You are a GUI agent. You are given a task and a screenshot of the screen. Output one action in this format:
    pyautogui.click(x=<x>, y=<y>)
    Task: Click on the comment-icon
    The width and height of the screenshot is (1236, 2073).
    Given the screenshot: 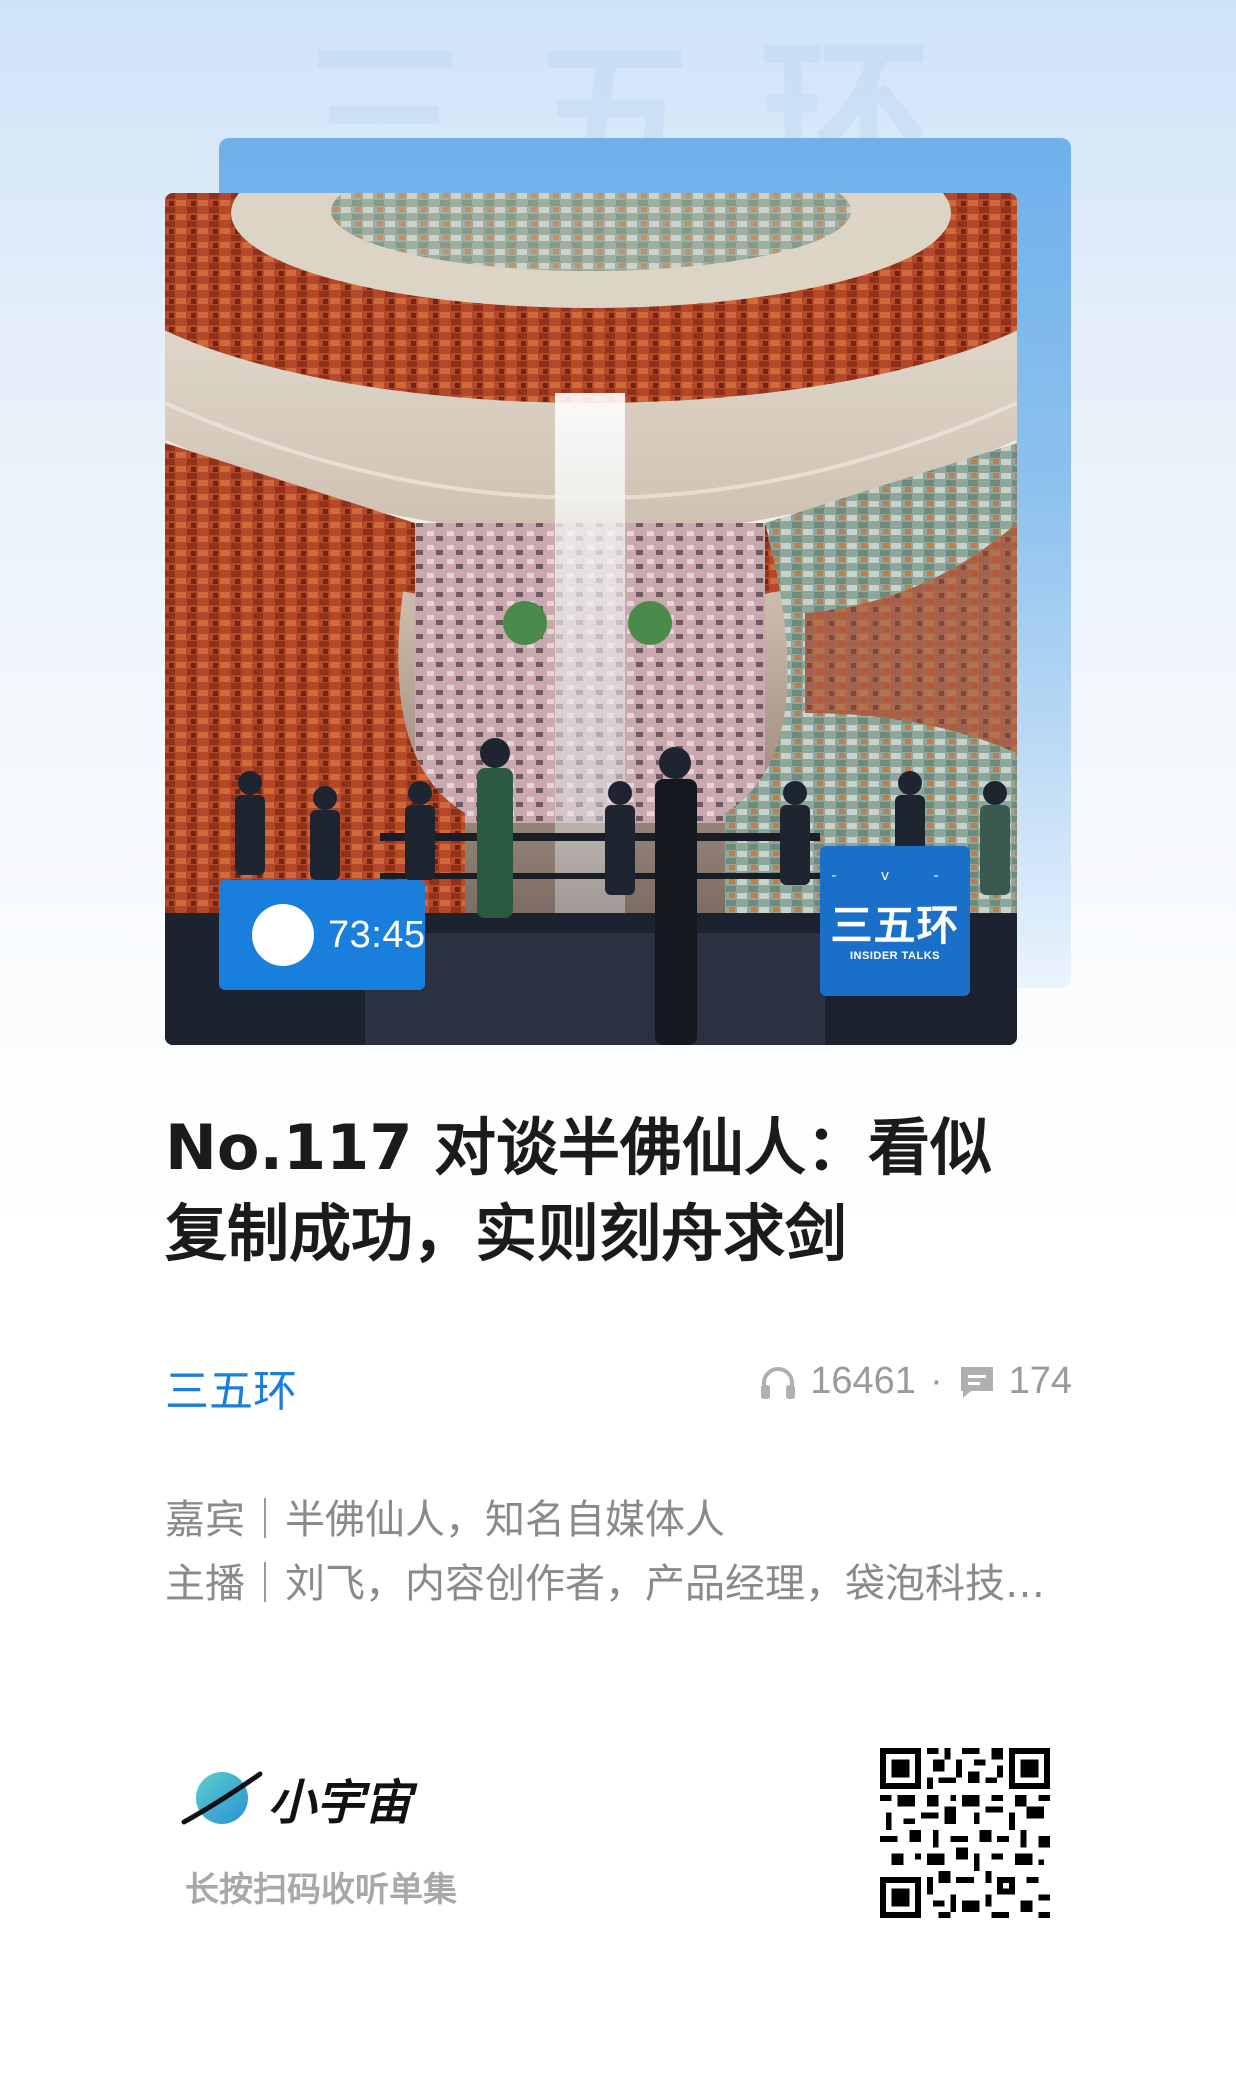 What is the action you would take?
    pyautogui.click(x=976, y=1382)
    